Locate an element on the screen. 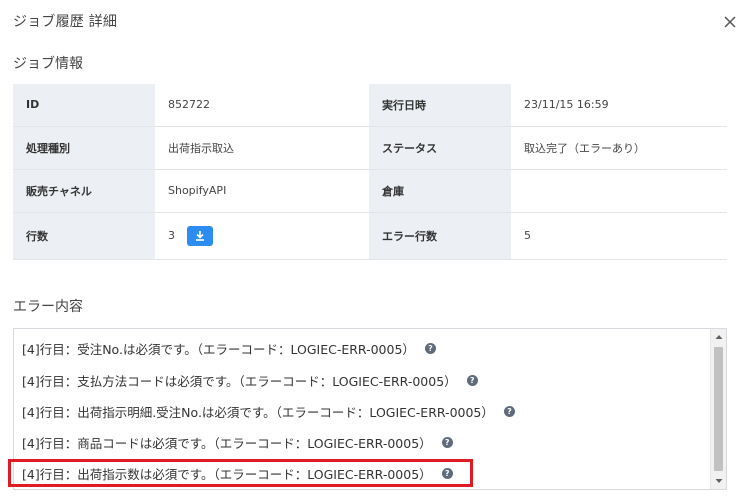 Image resolution: width=746 pixels, height=503 pixels. value-executed-at: 23/11/15 16:59 is located at coordinates (619, 105).